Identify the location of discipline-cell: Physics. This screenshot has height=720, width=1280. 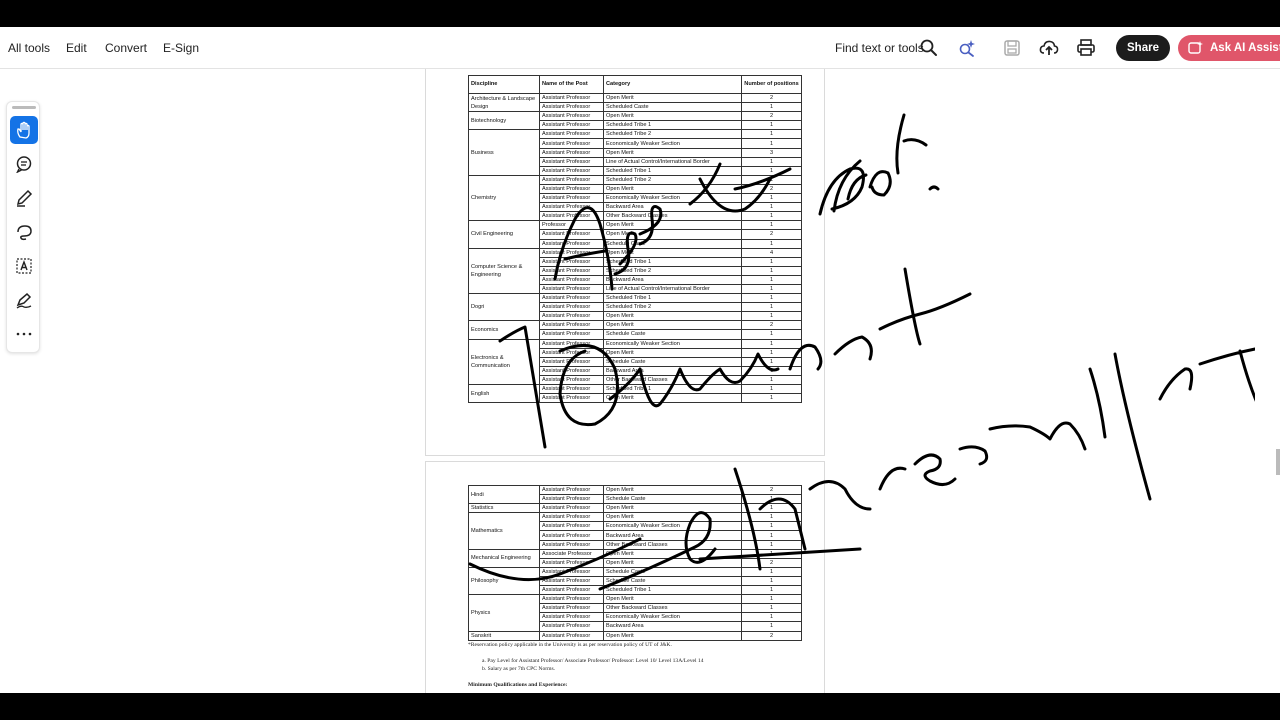
(504, 613).